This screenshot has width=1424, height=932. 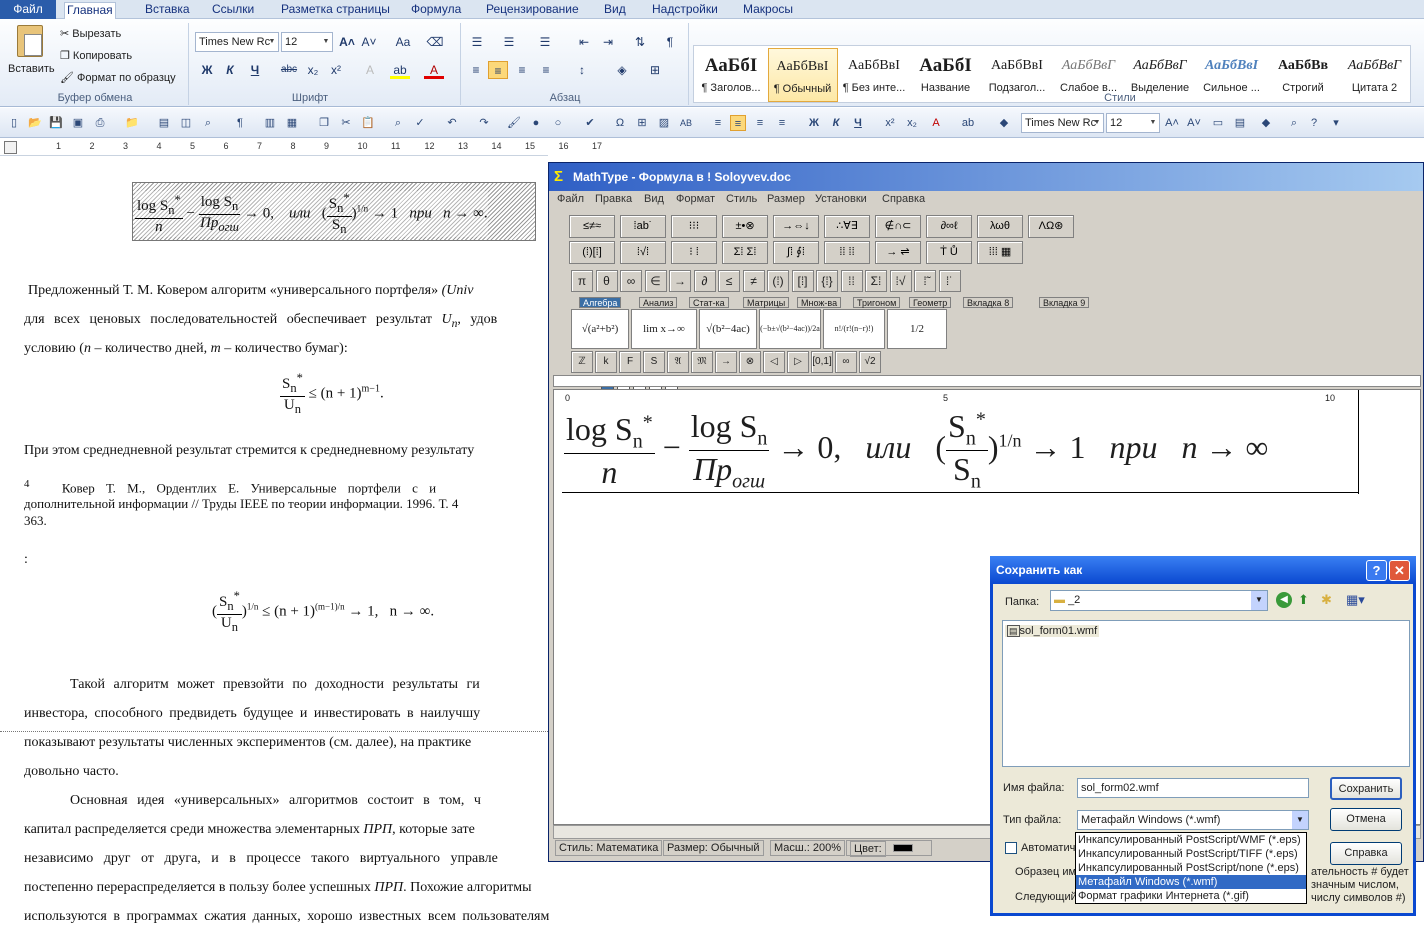 What do you see at coordinates (925, 281) in the screenshot?
I see `small-symbol-button: ⁞̃` at bounding box center [925, 281].